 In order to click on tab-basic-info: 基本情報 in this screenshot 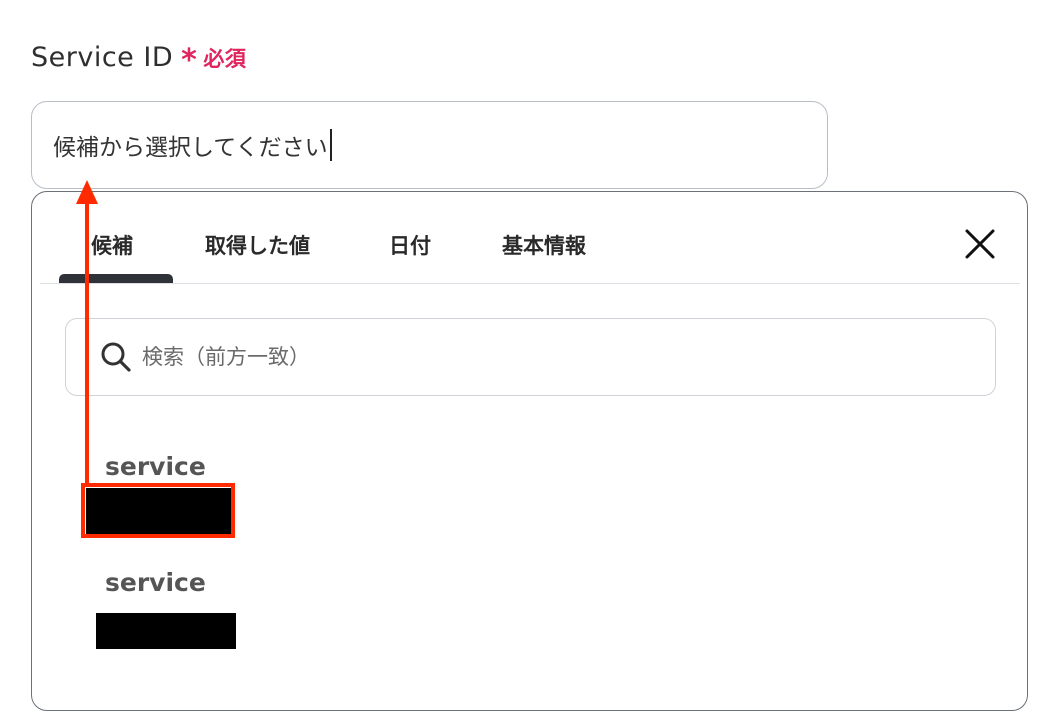, I will do `click(544, 245)`.